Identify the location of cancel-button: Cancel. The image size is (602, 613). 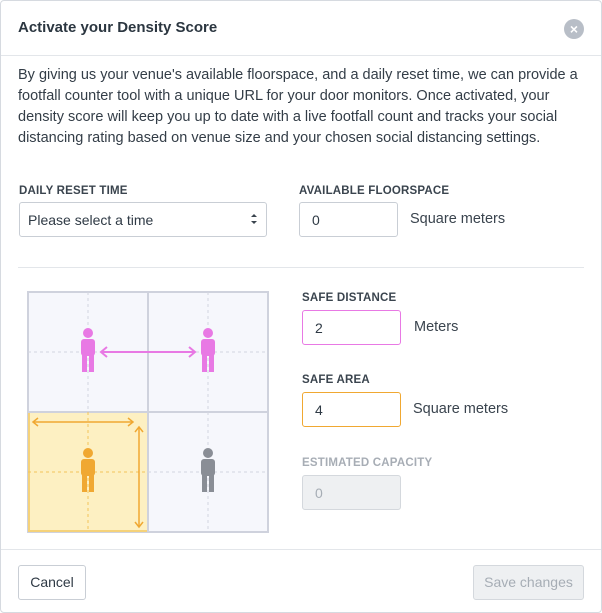
(52, 582).